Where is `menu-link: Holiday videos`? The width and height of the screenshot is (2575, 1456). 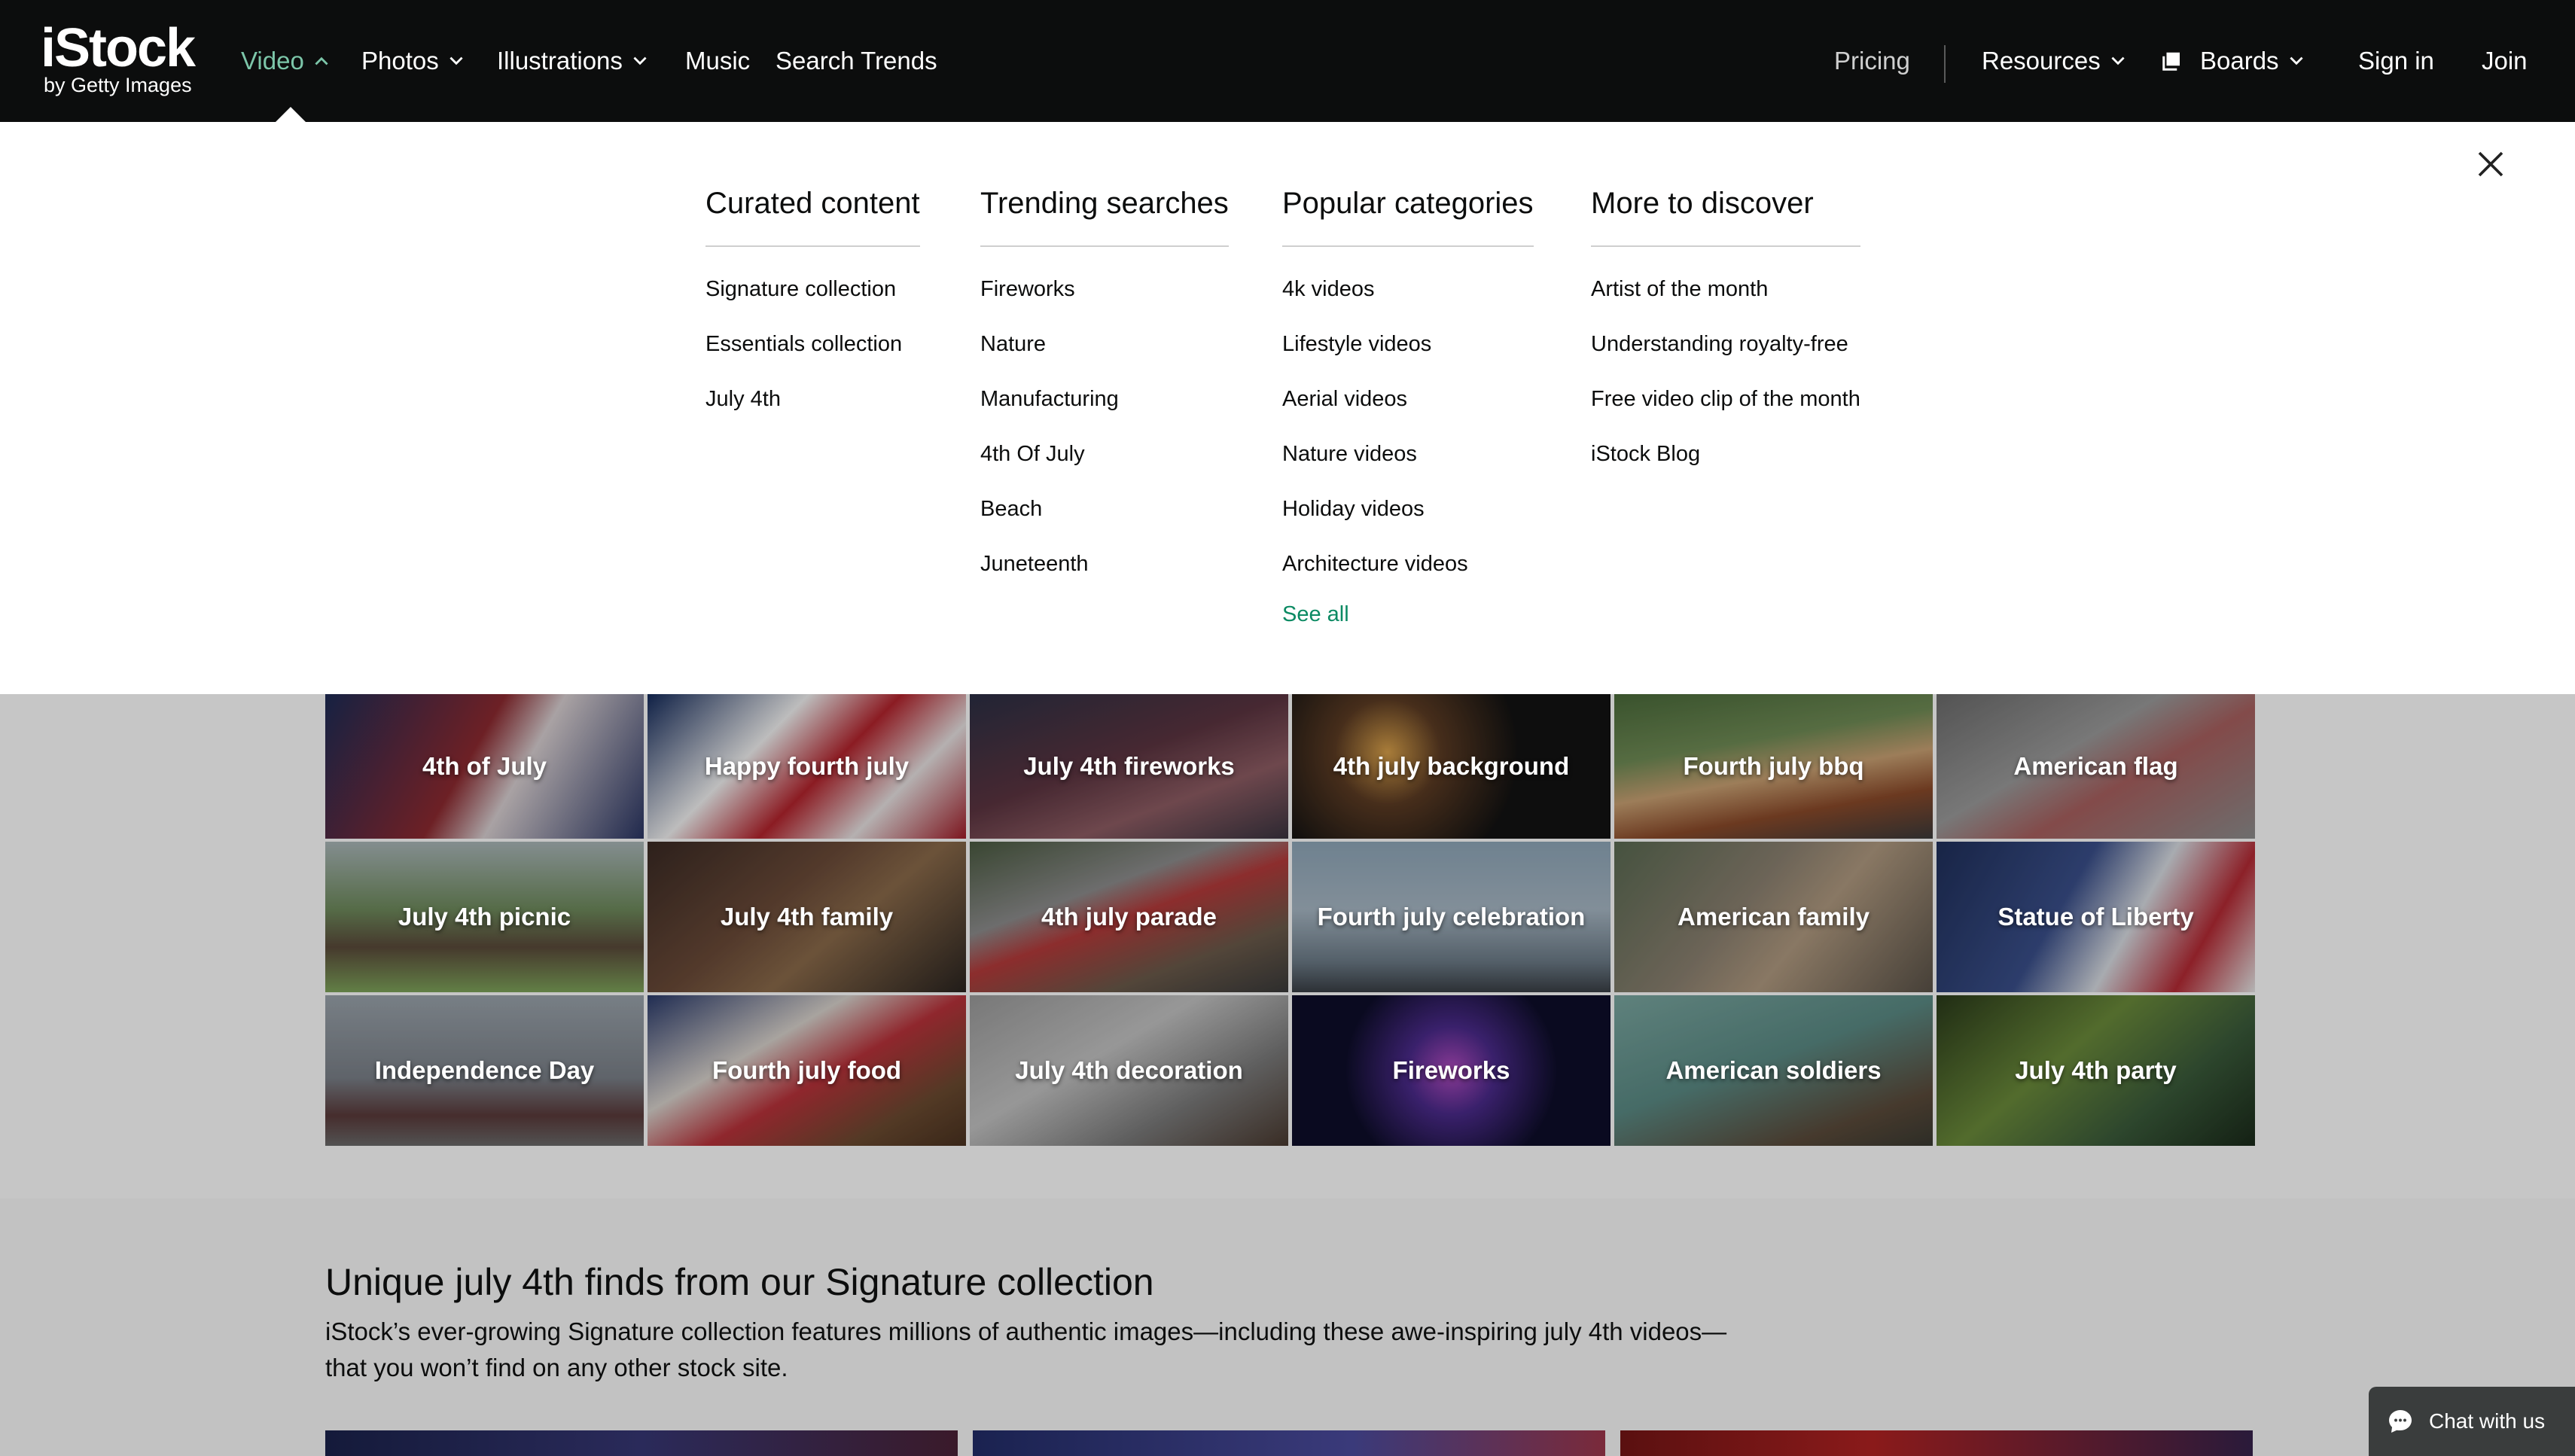
menu-link: Holiday videos is located at coordinates (1408, 521).